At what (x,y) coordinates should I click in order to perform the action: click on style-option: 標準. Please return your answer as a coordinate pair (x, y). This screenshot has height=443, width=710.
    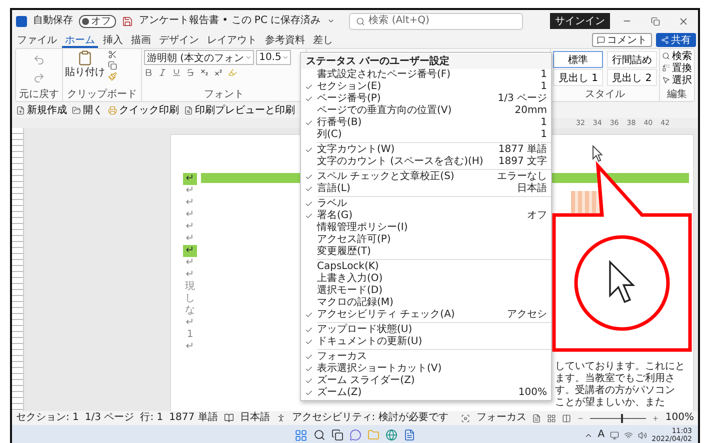
    Looking at the image, I should click on (578, 59).